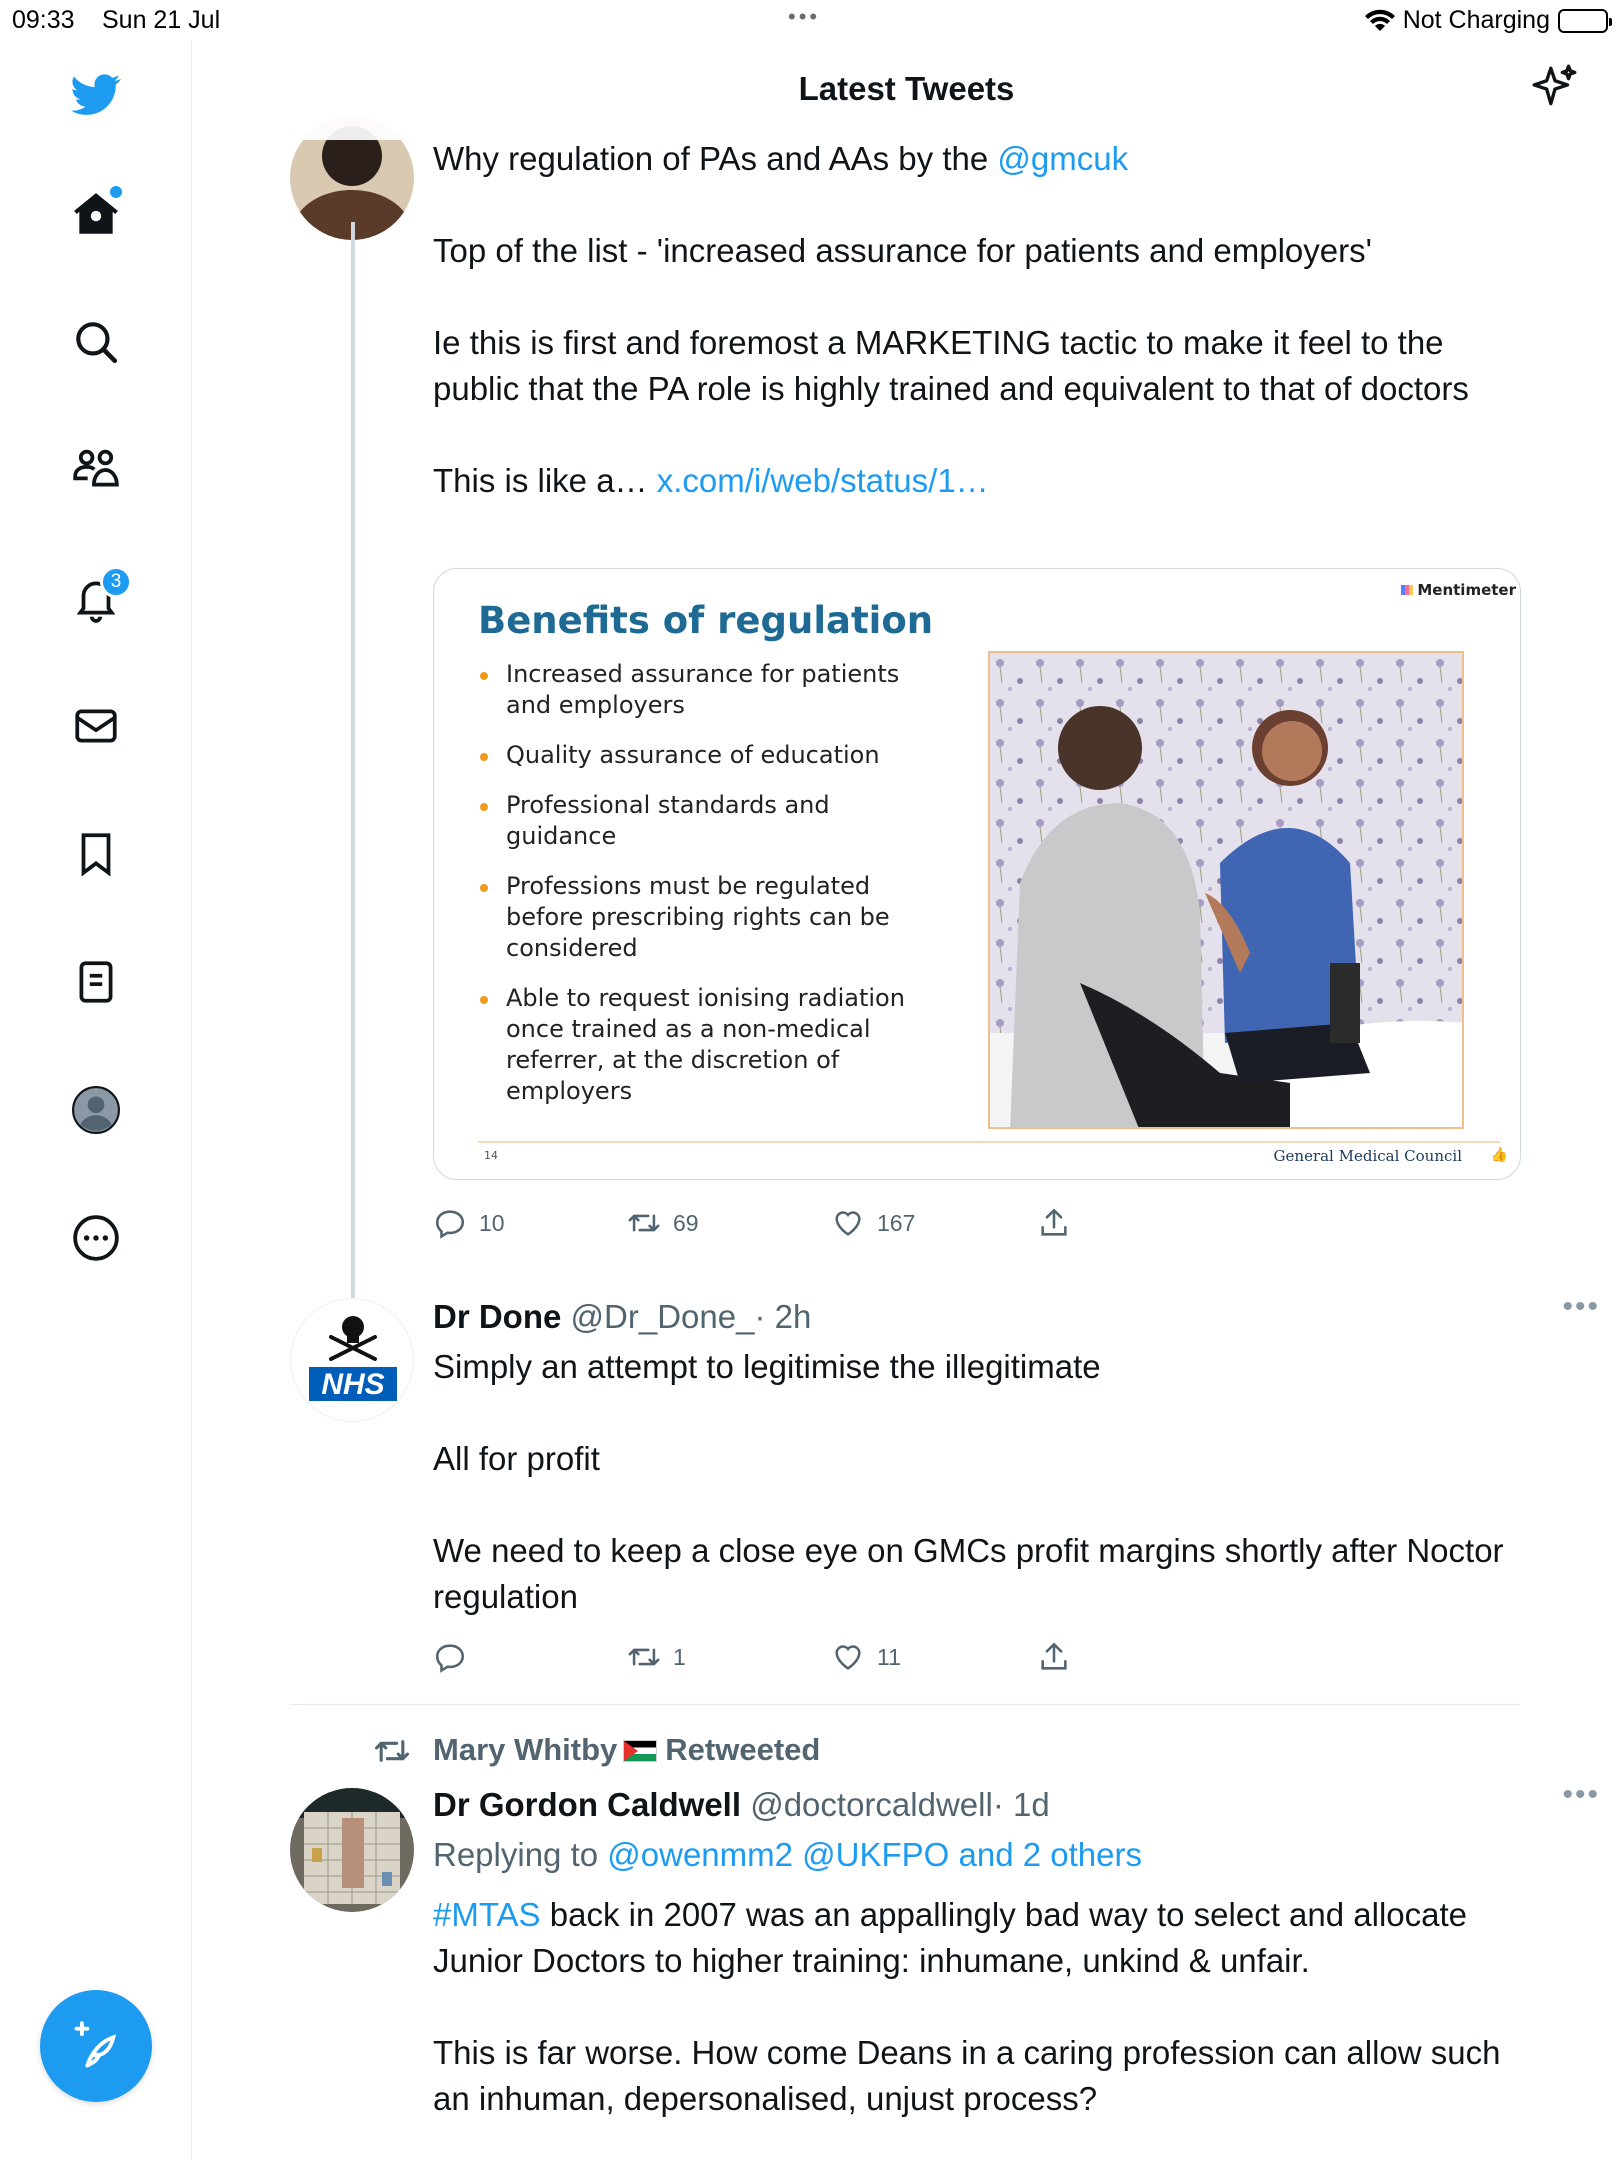 The height and width of the screenshot is (2160, 1620). Describe the element at coordinates (161, 20) in the screenshot. I see `status-date: Sun 21 Jul` at that location.